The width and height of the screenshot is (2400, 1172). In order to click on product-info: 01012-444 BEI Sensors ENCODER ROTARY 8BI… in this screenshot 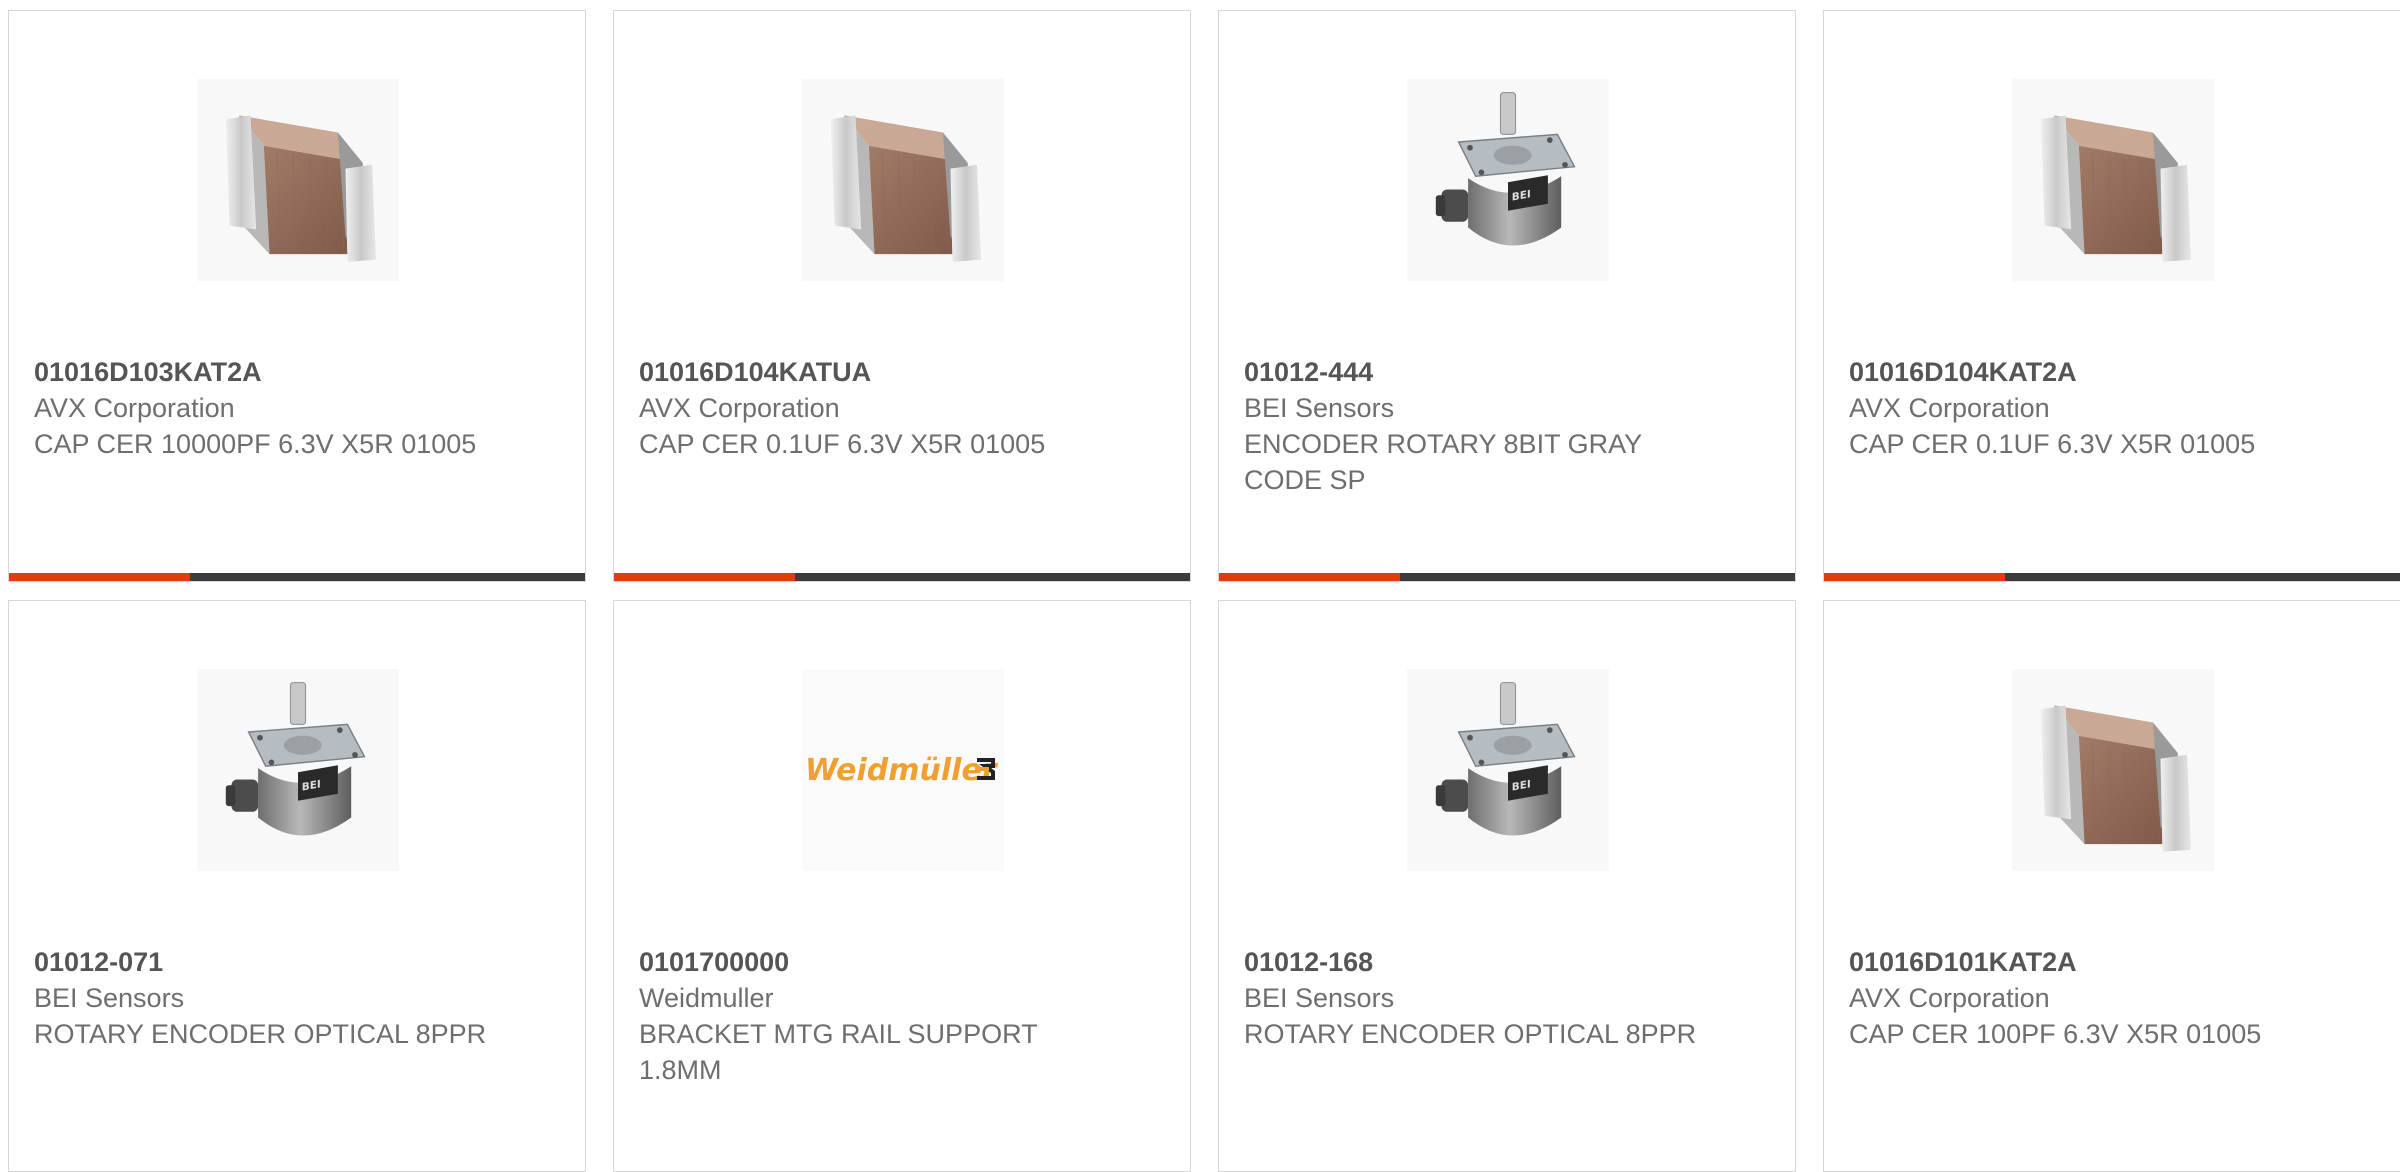, I will do `click(1484, 426)`.